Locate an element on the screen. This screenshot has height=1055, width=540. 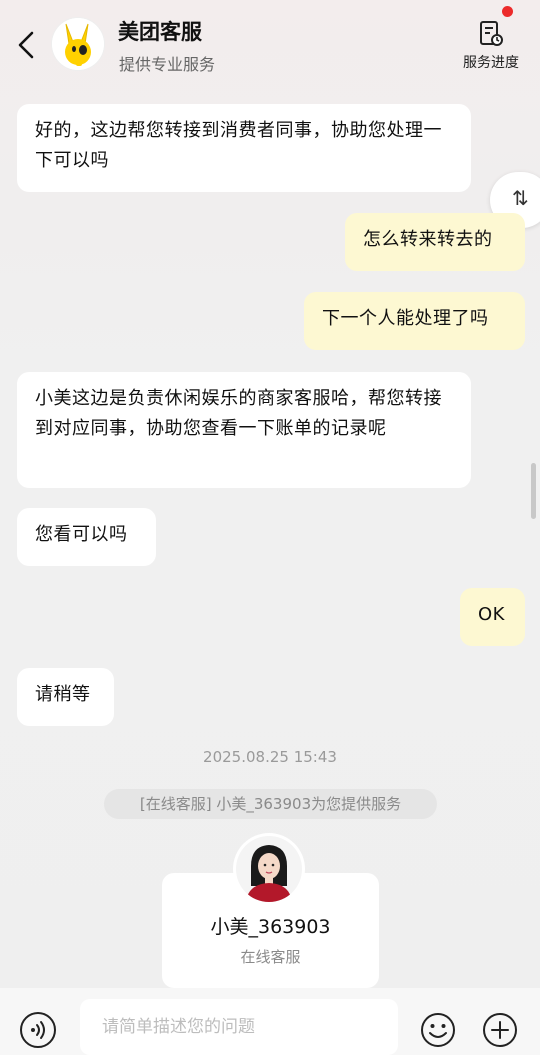
message-bubble-user: 下一个人能处理了吗 is located at coordinates (414, 321).